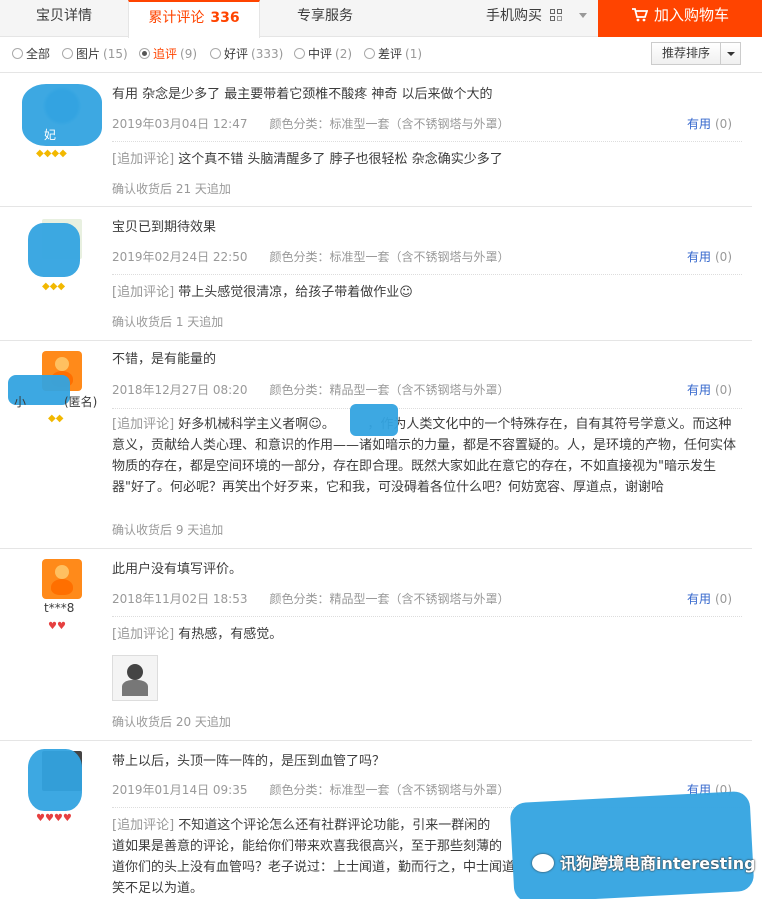 The width and height of the screenshot is (762, 899). I want to click on filter-positive: 好评 (333), so click(246, 53).